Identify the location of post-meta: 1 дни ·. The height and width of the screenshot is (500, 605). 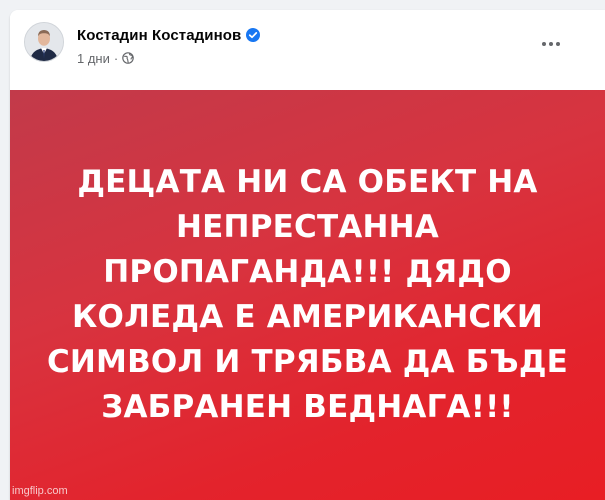
(106, 58).